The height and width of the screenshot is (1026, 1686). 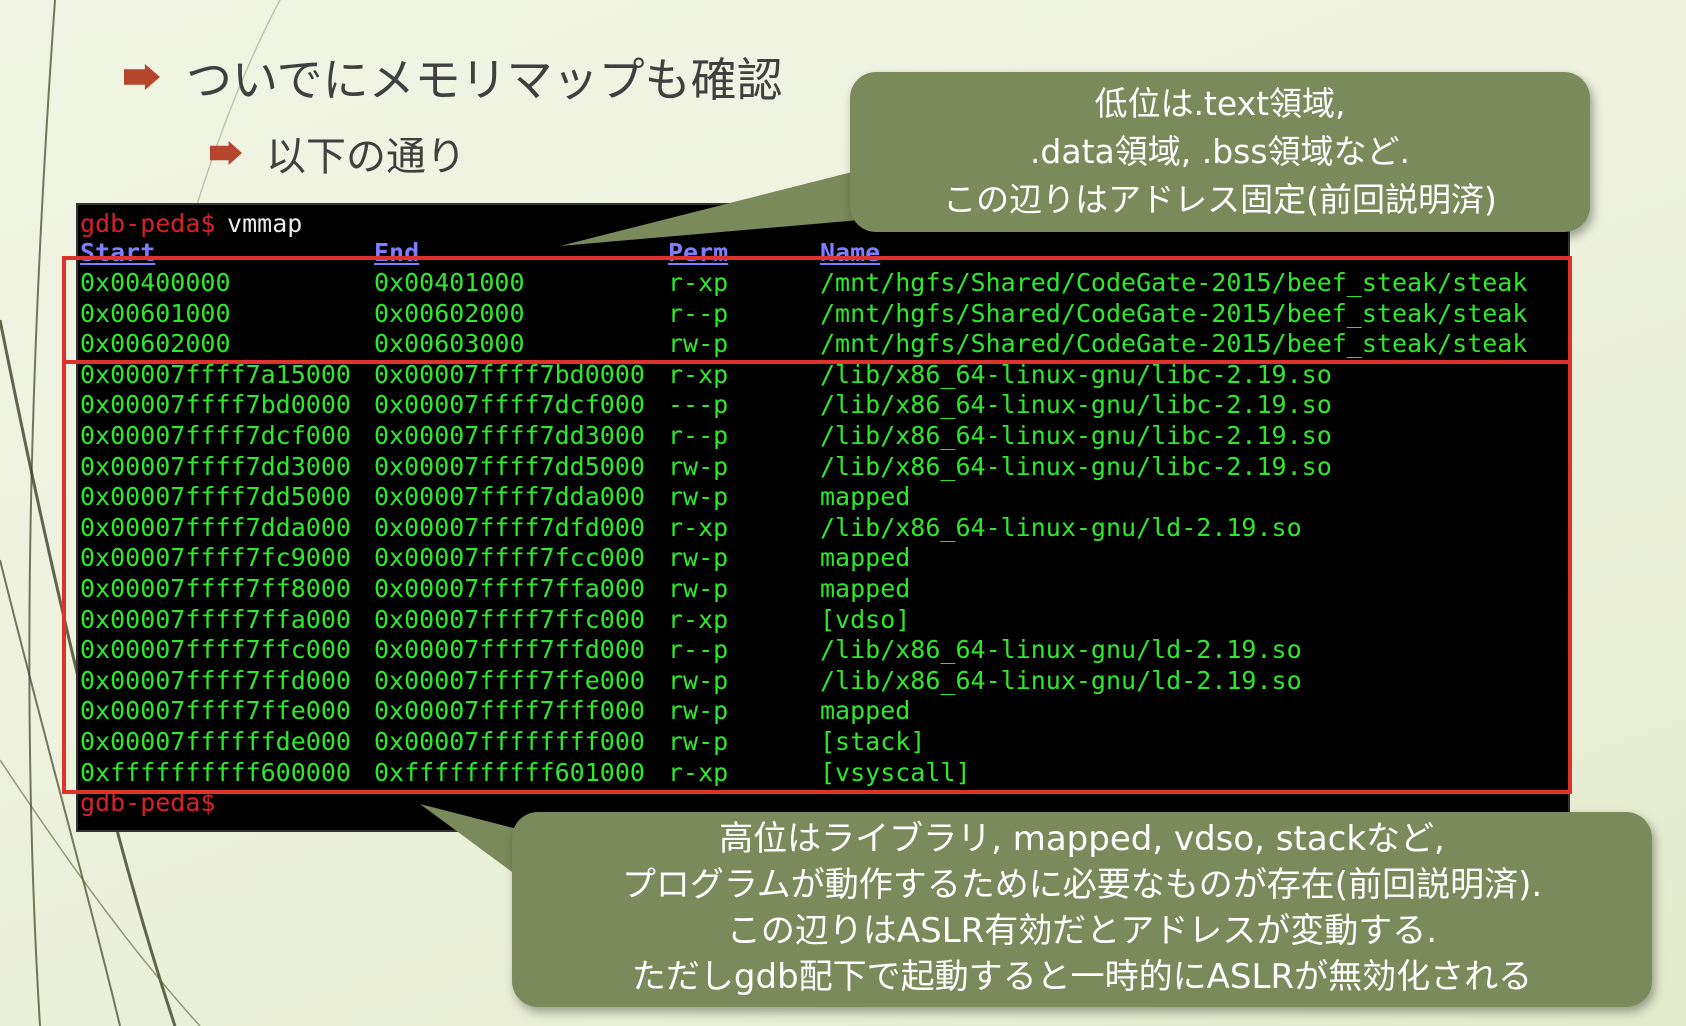 What do you see at coordinates (449, 344) in the screenshot?
I see `row-end: 0x00603000` at bounding box center [449, 344].